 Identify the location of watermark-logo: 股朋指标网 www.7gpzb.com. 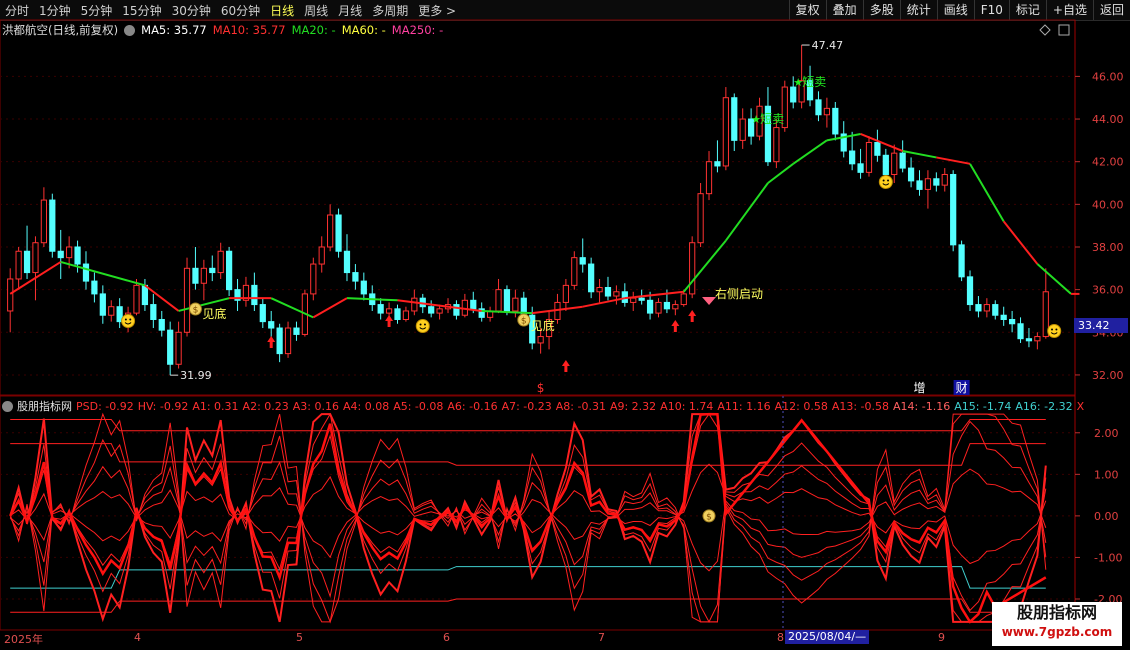
(1057, 624).